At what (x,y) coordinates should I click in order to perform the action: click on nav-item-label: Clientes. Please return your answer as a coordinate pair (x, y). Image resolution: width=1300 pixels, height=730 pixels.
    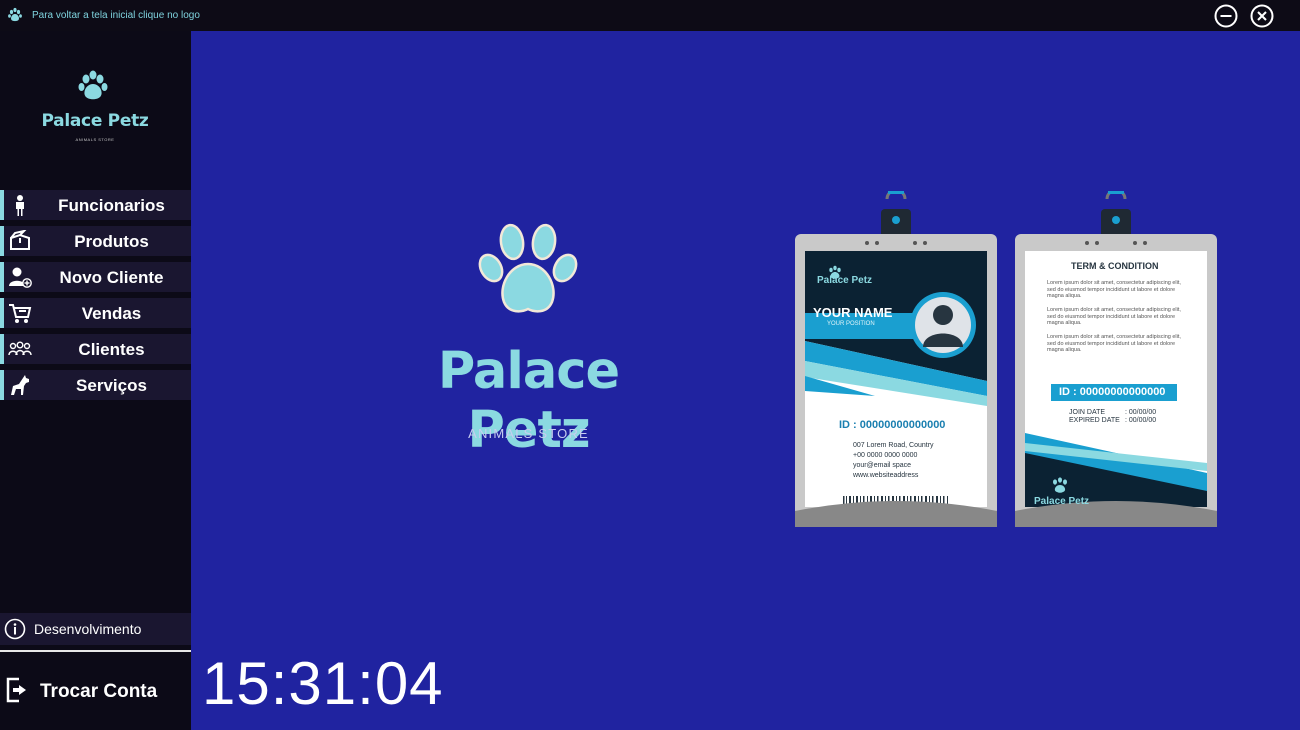
    Looking at the image, I should click on (111, 349).